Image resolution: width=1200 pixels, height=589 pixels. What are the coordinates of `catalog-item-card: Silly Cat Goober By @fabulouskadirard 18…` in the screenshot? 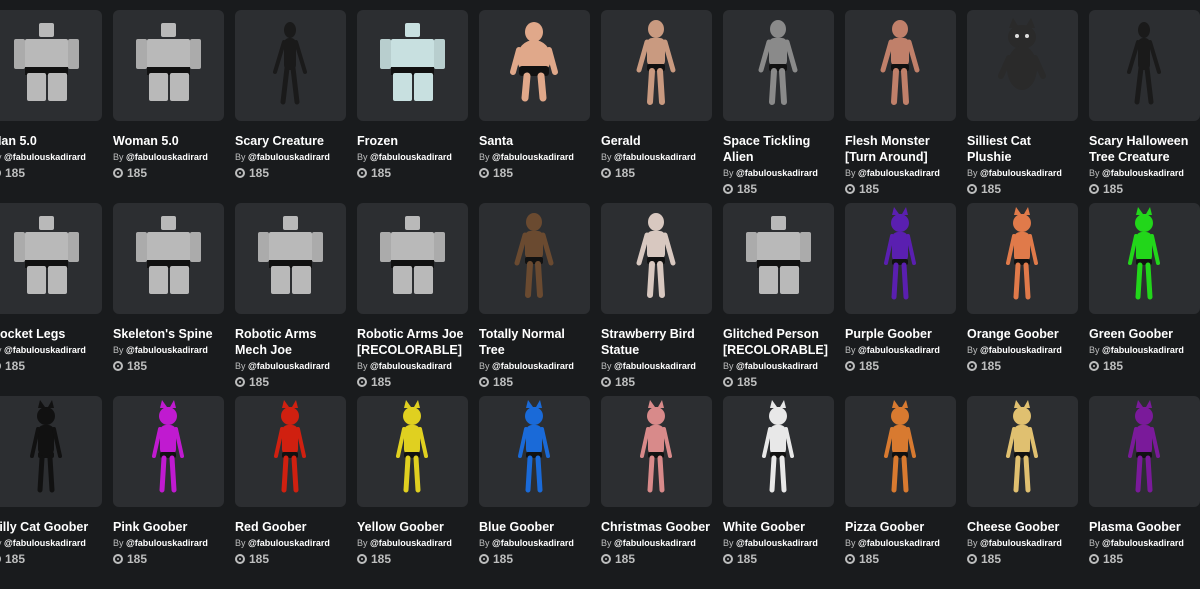 It's located at (51, 492).